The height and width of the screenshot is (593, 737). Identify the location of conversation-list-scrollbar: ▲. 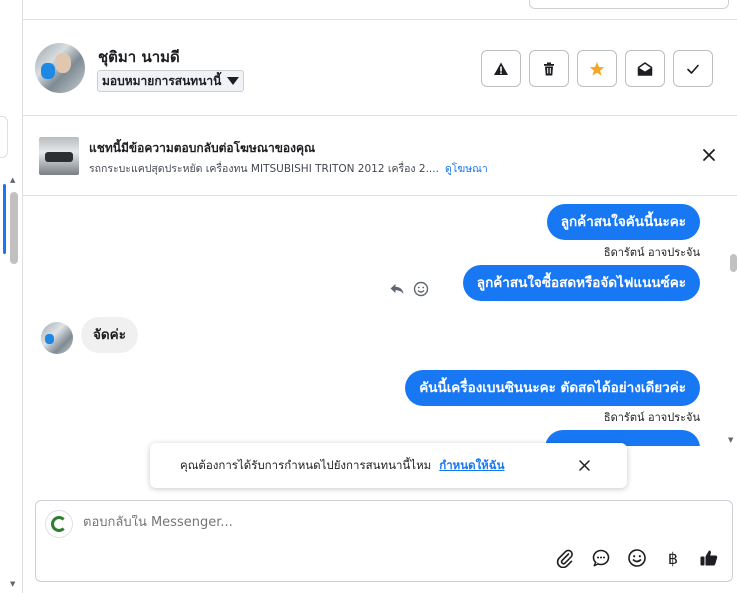
(14, 384).